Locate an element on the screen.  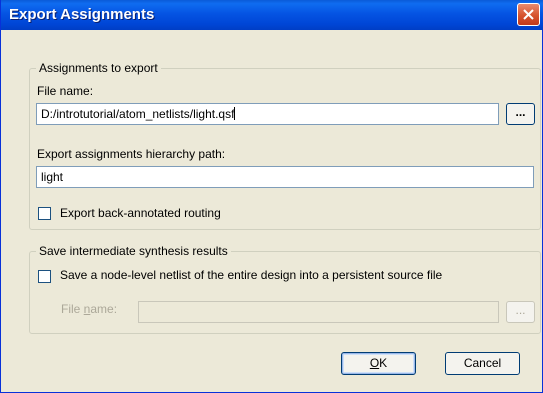
close-button is located at coordinates (528, 14).